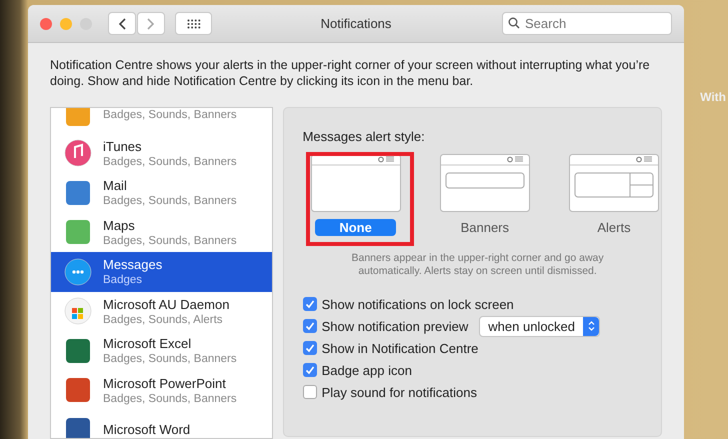 Image resolution: width=728 pixels, height=439 pixels. I want to click on app-summary: Badges, so click(123, 280).